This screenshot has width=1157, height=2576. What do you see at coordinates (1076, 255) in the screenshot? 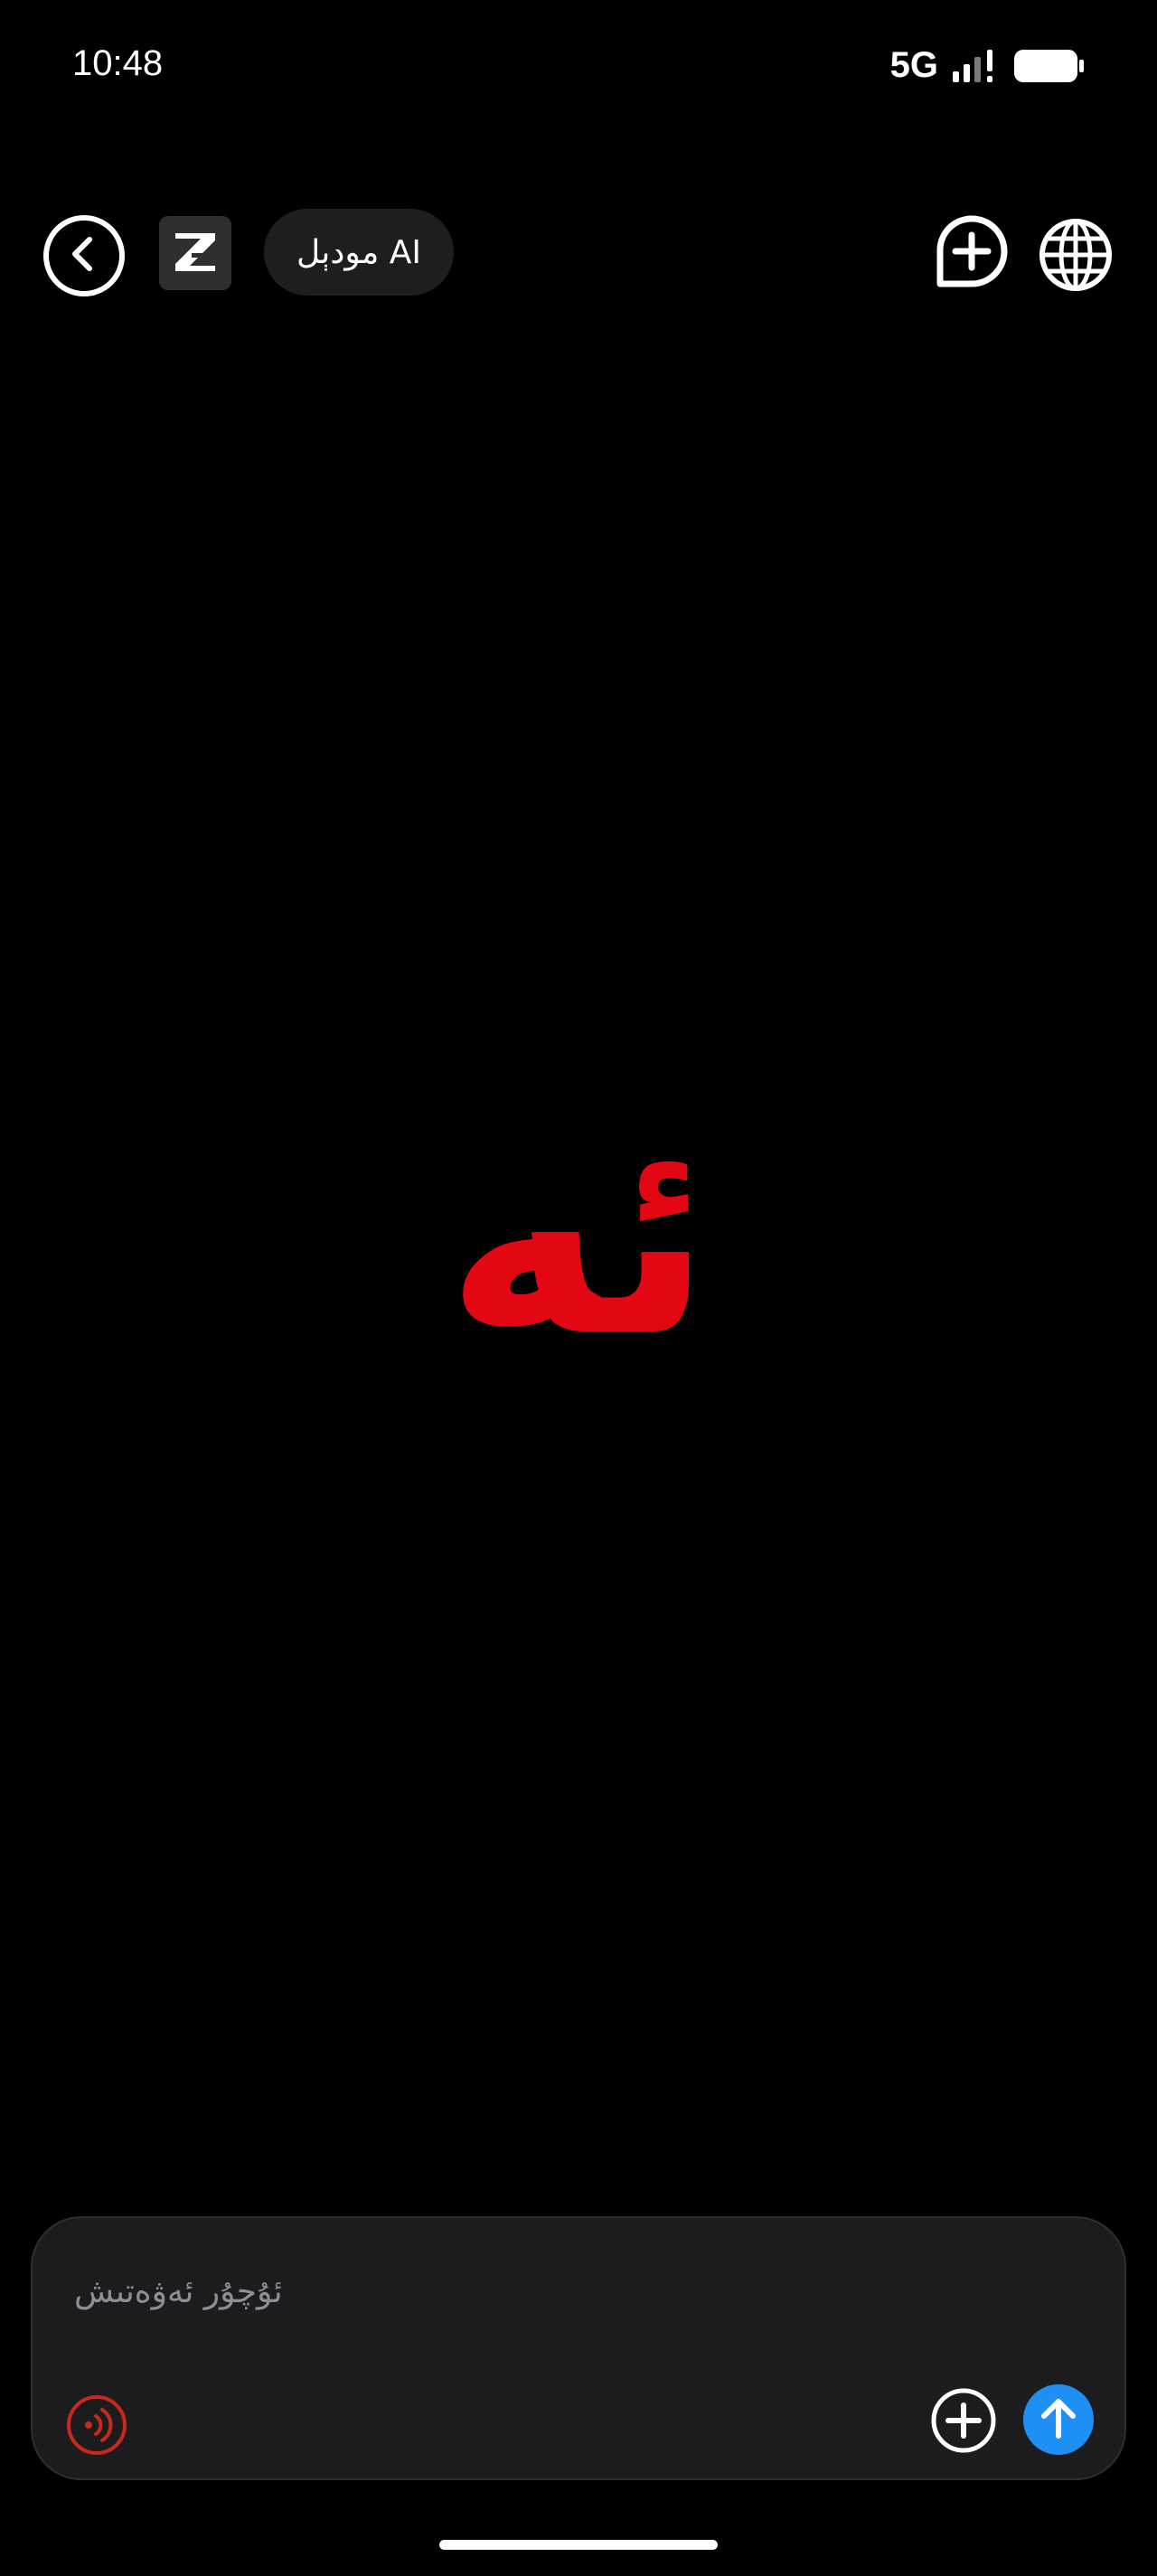
I see `language-button` at bounding box center [1076, 255].